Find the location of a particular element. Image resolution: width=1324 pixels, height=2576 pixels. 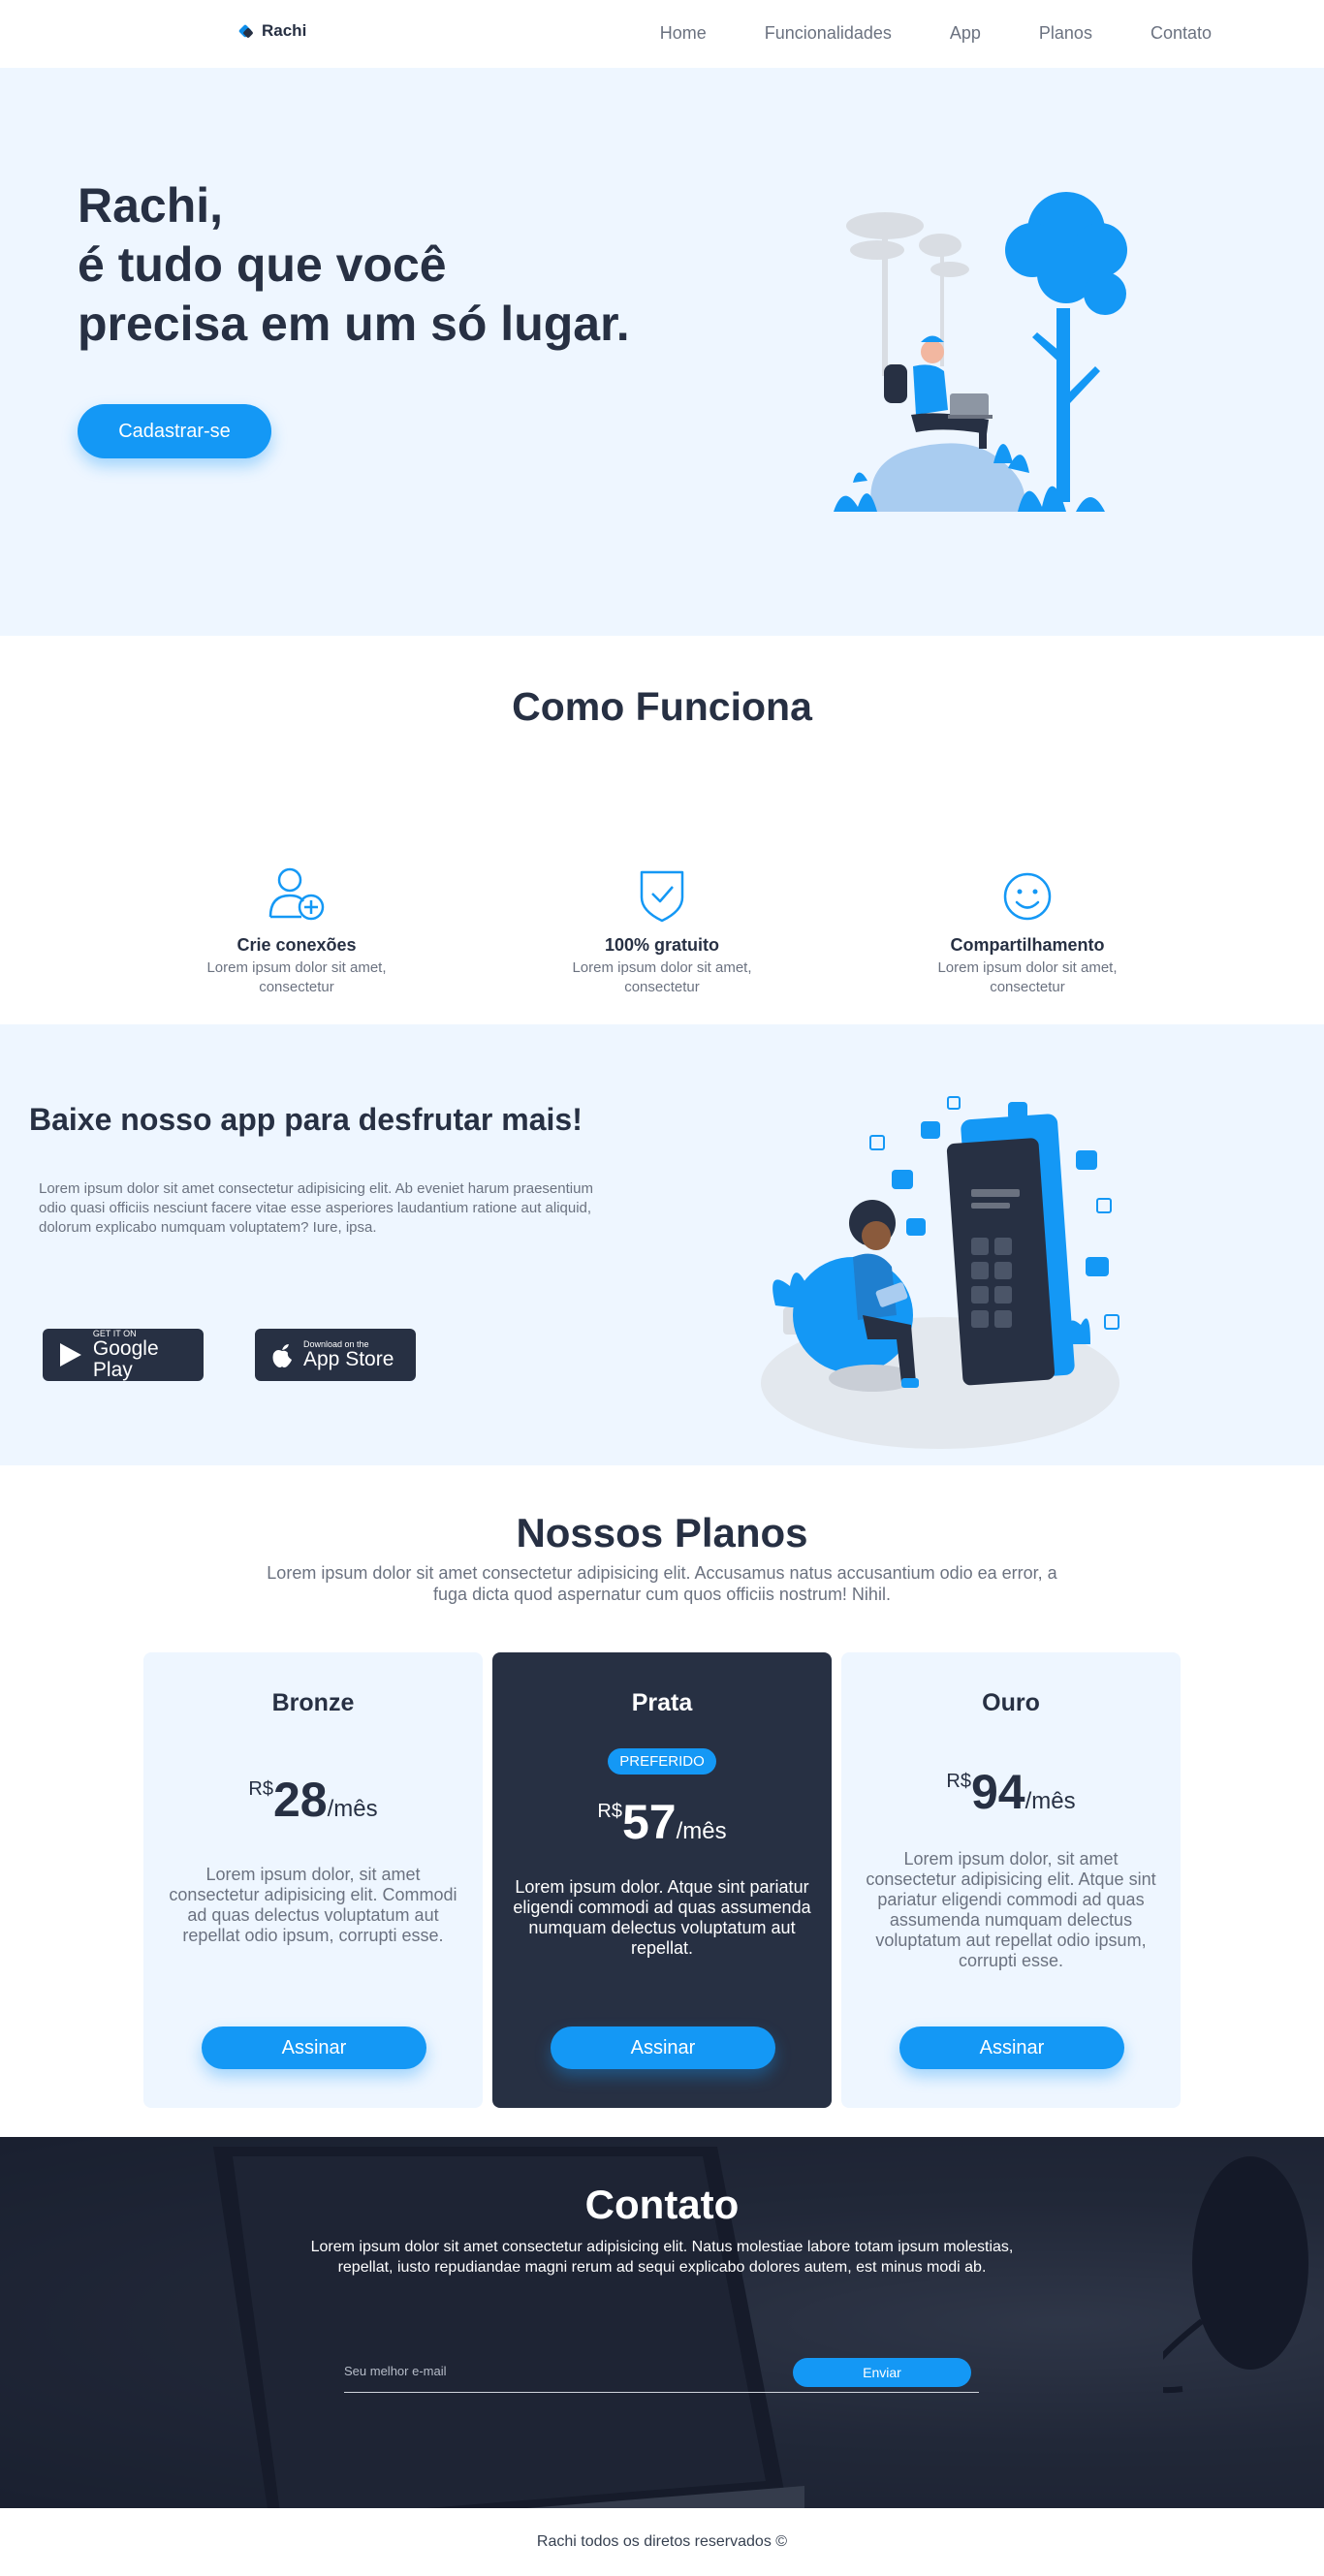

price-value: 28 is located at coordinates (300, 1800).